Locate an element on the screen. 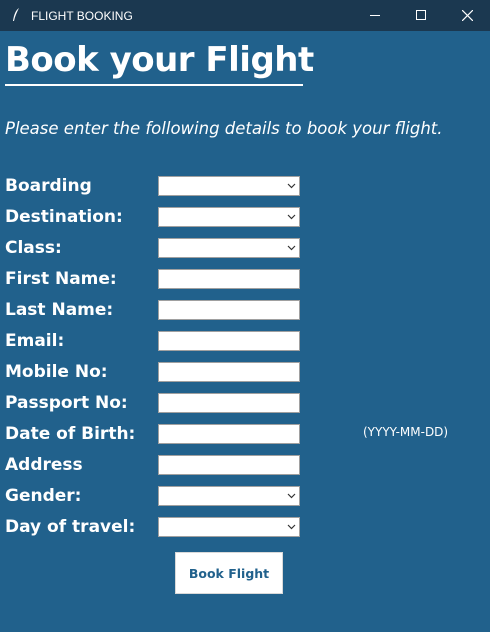 This screenshot has height=632, width=490. dob-field is located at coordinates (229, 434).